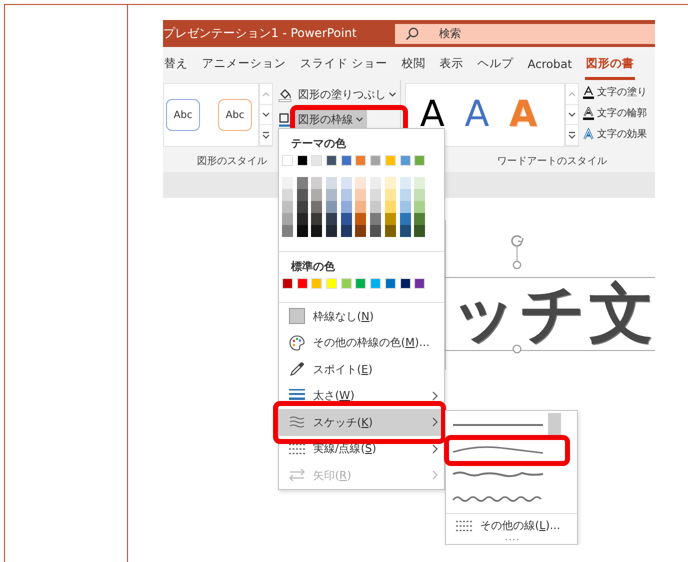  What do you see at coordinates (525, 34) in the screenshot?
I see `search-field: 検索` at bounding box center [525, 34].